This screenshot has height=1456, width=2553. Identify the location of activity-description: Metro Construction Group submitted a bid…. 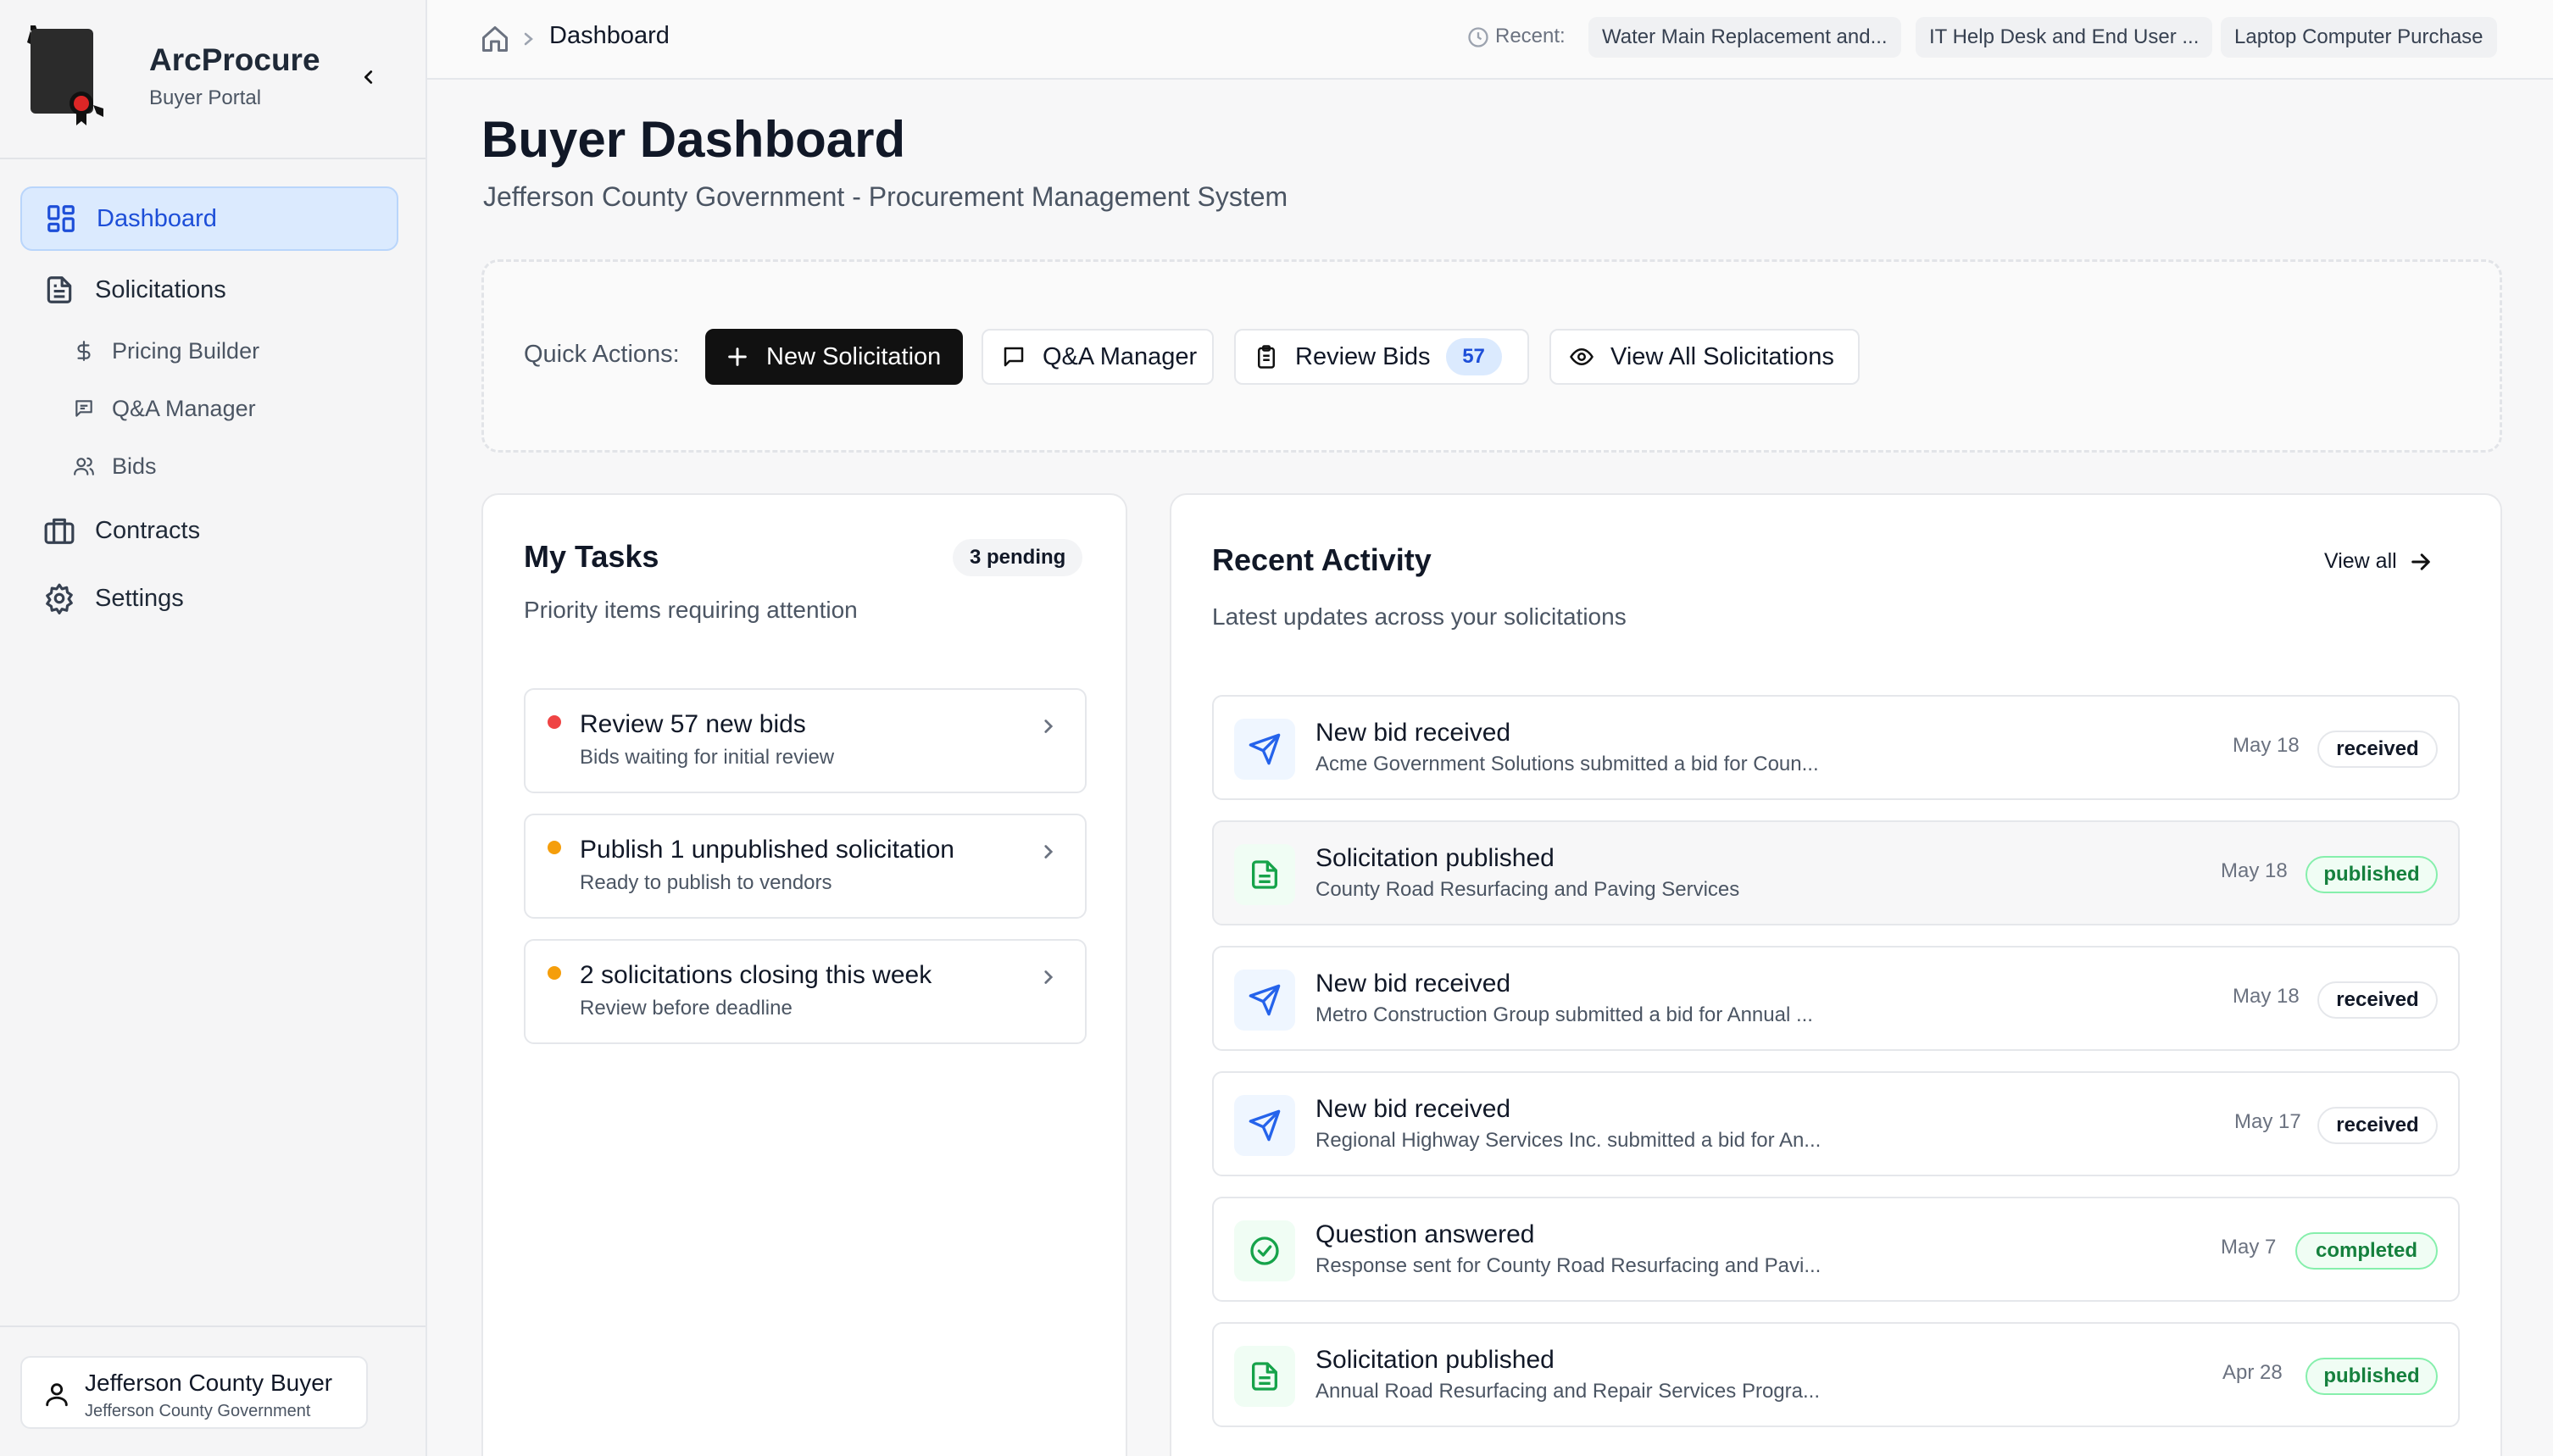
(1564, 1015).